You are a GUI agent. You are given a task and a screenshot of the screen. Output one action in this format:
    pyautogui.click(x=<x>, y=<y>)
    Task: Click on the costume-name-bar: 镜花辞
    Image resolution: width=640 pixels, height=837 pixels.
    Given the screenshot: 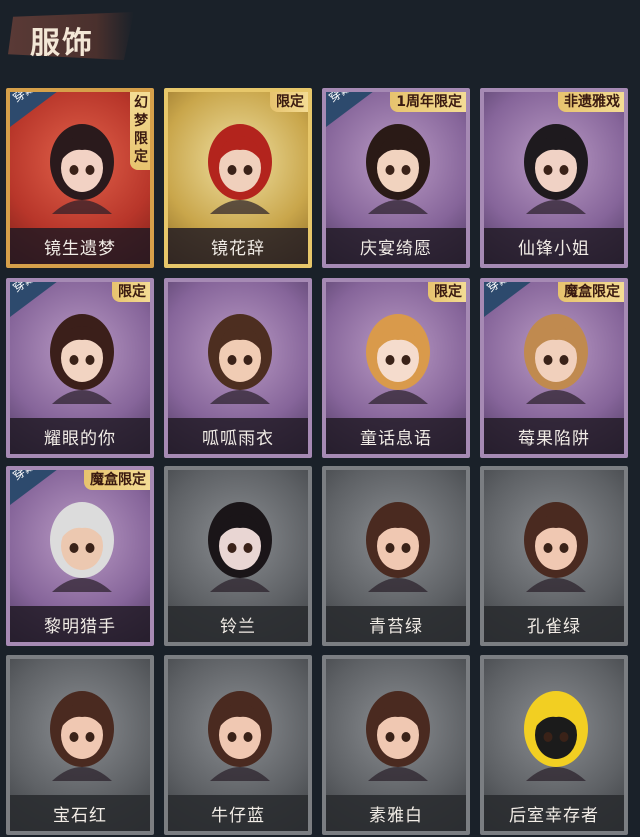 What is the action you would take?
    pyautogui.click(x=238, y=246)
    